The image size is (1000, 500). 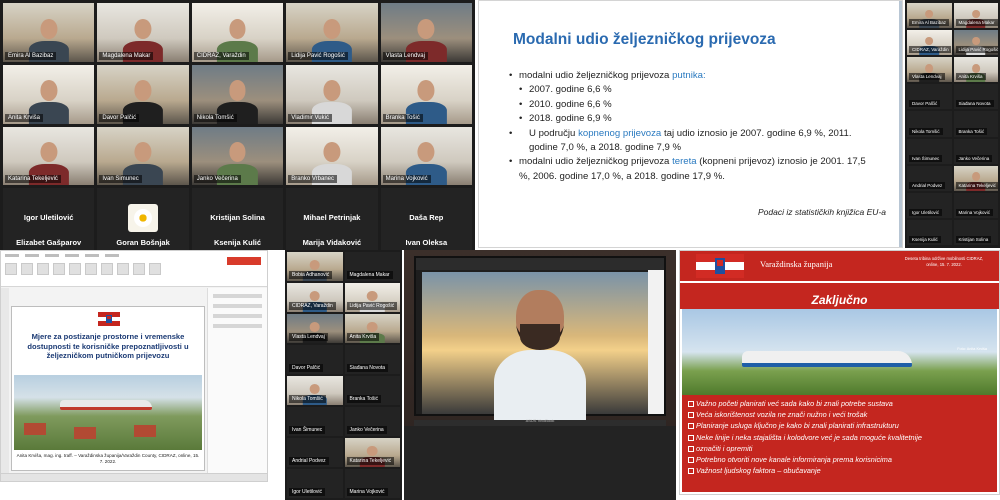 What do you see at coordinates (975, 232) in the screenshot?
I see `participant-mini-tile: Kristijan Solina` at bounding box center [975, 232].